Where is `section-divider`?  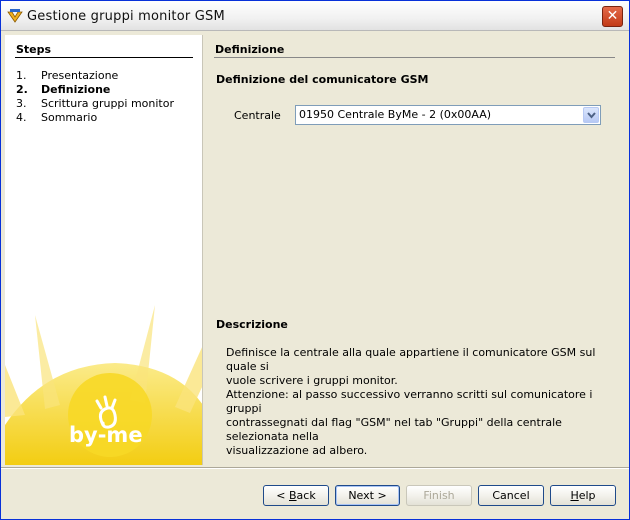 section-divider is located at coordinates (414, 57).